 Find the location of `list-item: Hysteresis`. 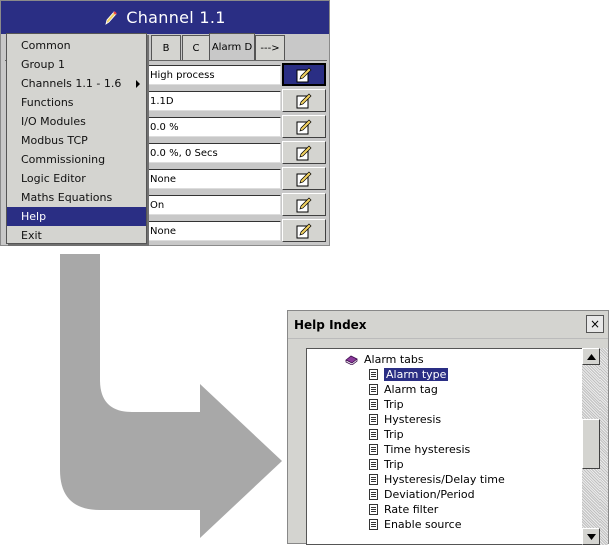

list-item: Hysteresis is located at coordinates (405, 419).